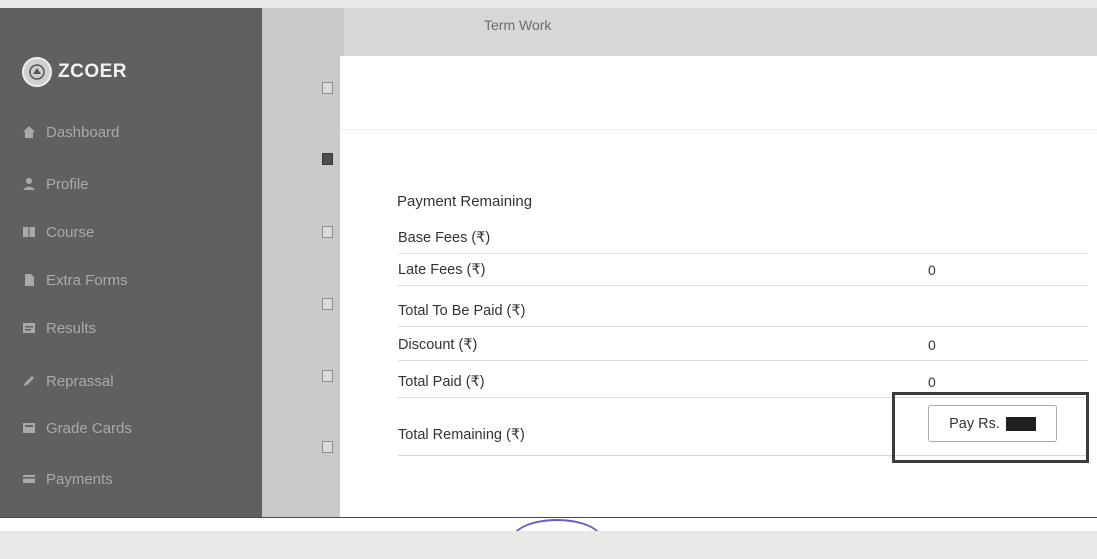 This screenshot has height=559, width=1097. I want to click on table-row: Total To Be Paid (₹), so click(743, 311).